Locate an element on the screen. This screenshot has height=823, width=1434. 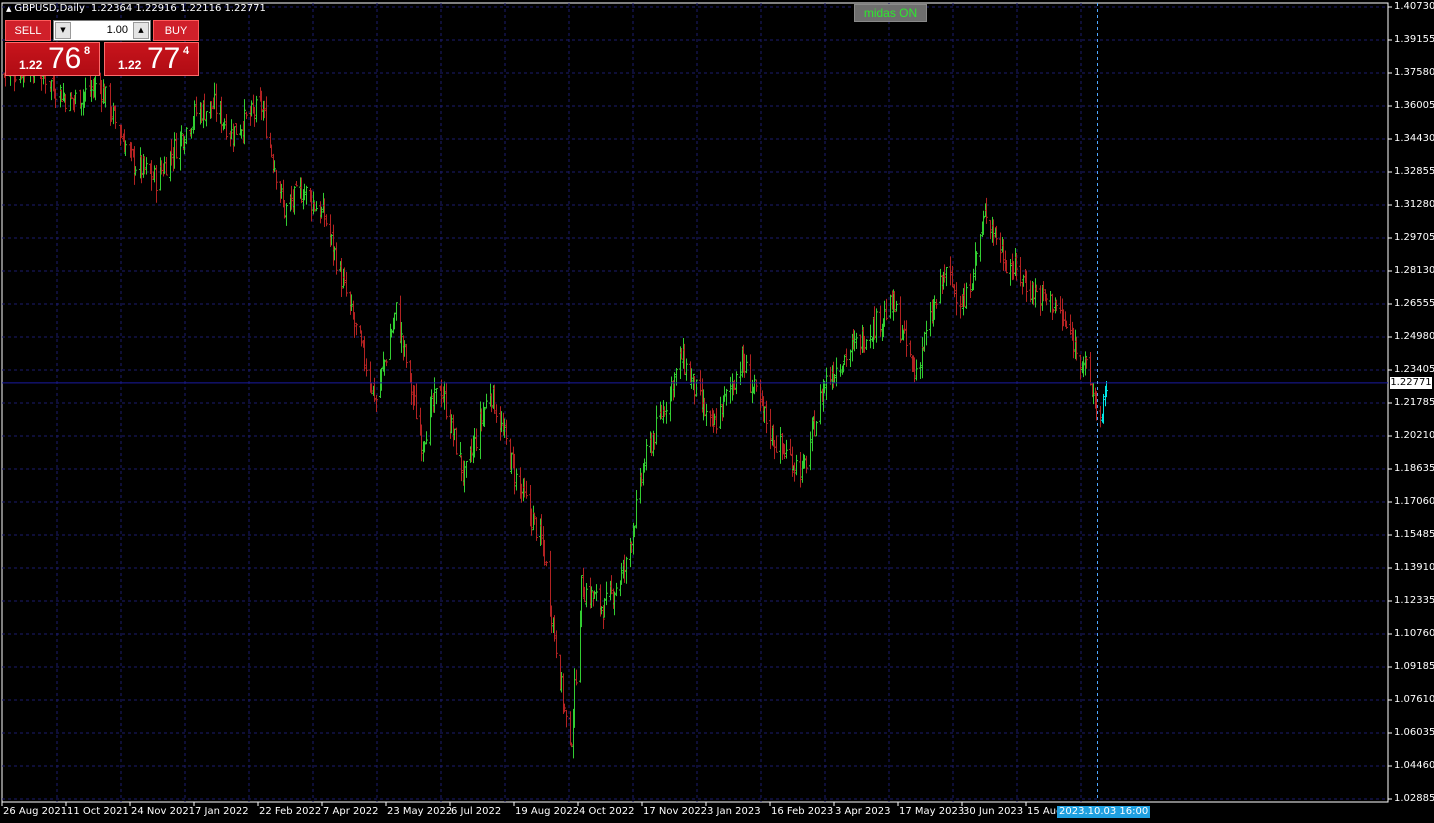
lot-increase-icon: ▲ is located at coordinates (141, 30).